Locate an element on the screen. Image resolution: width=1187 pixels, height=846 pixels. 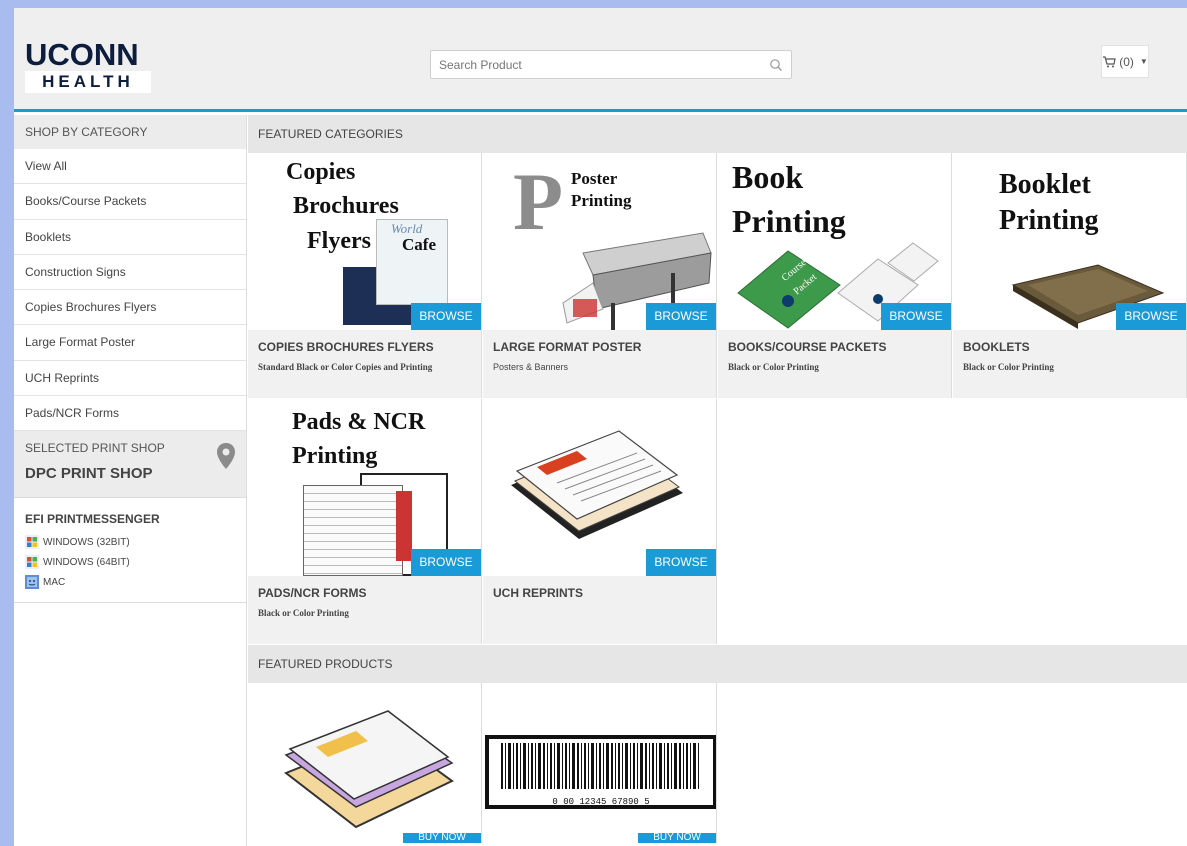
category-image: Pads & NCR Printing BROWSE is located at coordinates (364, 487).